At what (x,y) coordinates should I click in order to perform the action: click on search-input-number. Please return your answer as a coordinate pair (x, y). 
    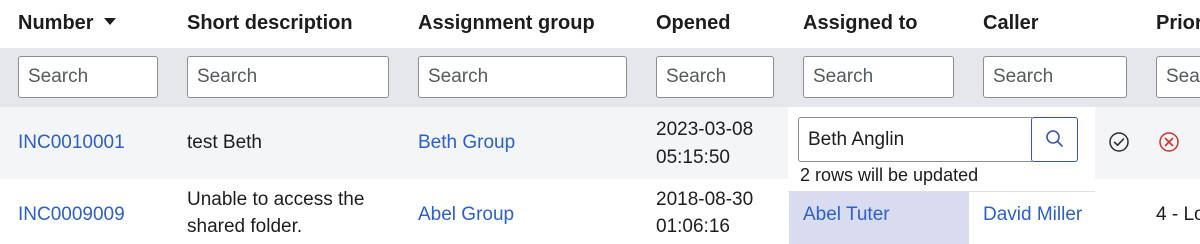
    Looking at the image, I should click on (88, 77).